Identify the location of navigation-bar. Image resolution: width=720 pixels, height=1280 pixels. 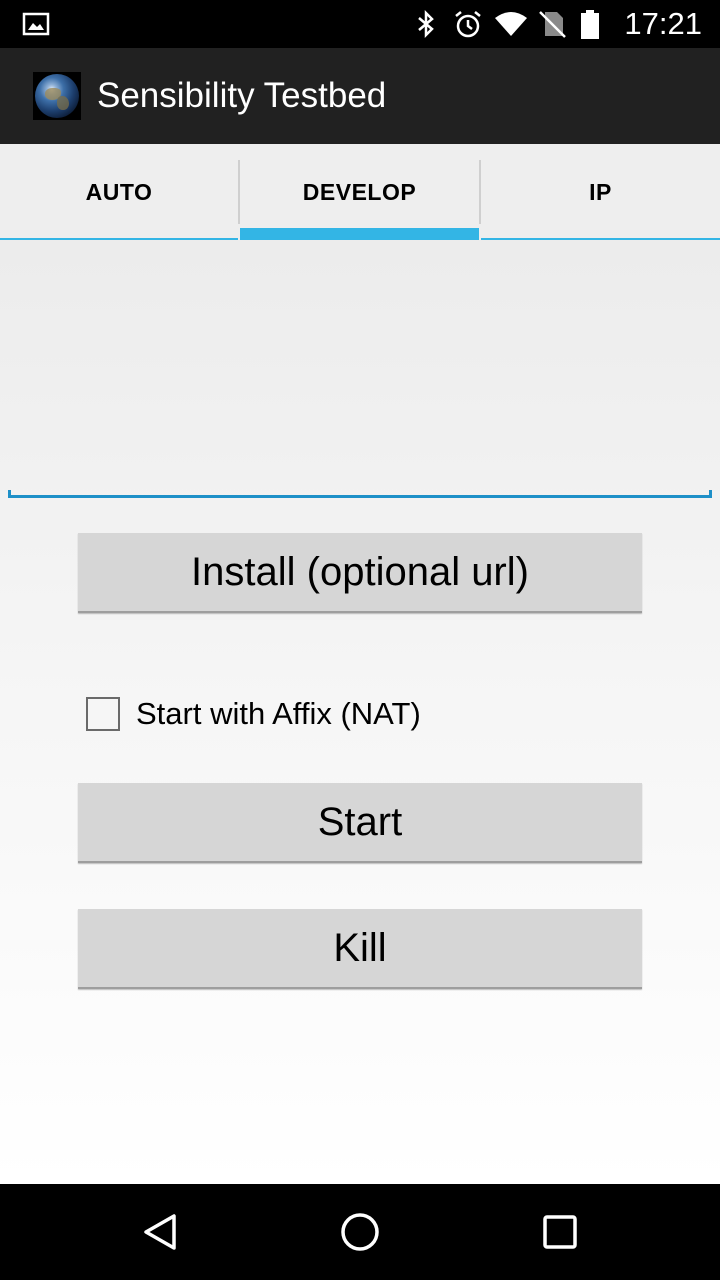
(360, 1232).